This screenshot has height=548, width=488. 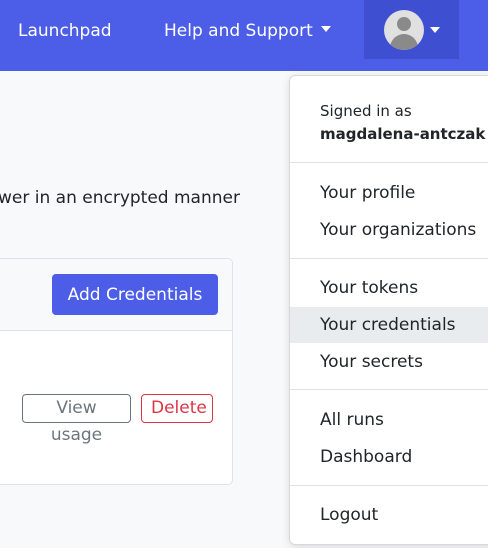 I want to click on nav-launchpad-link: Launchpad, so click(x=65, y=31).